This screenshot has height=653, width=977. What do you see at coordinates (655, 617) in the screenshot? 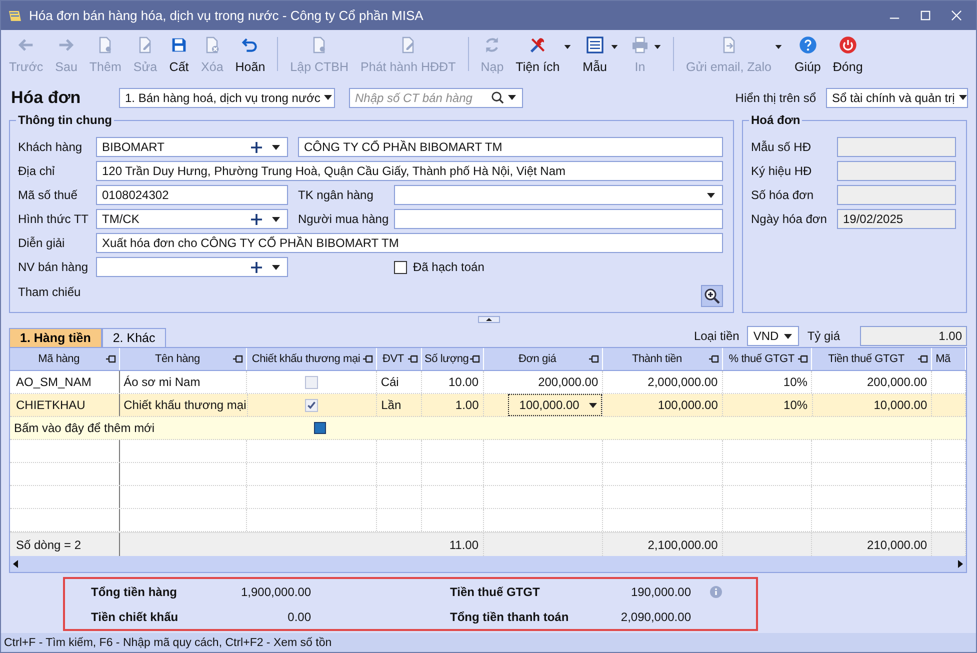
I see `summary-value: 2,090,000.00` at bounding box center [655, 617].